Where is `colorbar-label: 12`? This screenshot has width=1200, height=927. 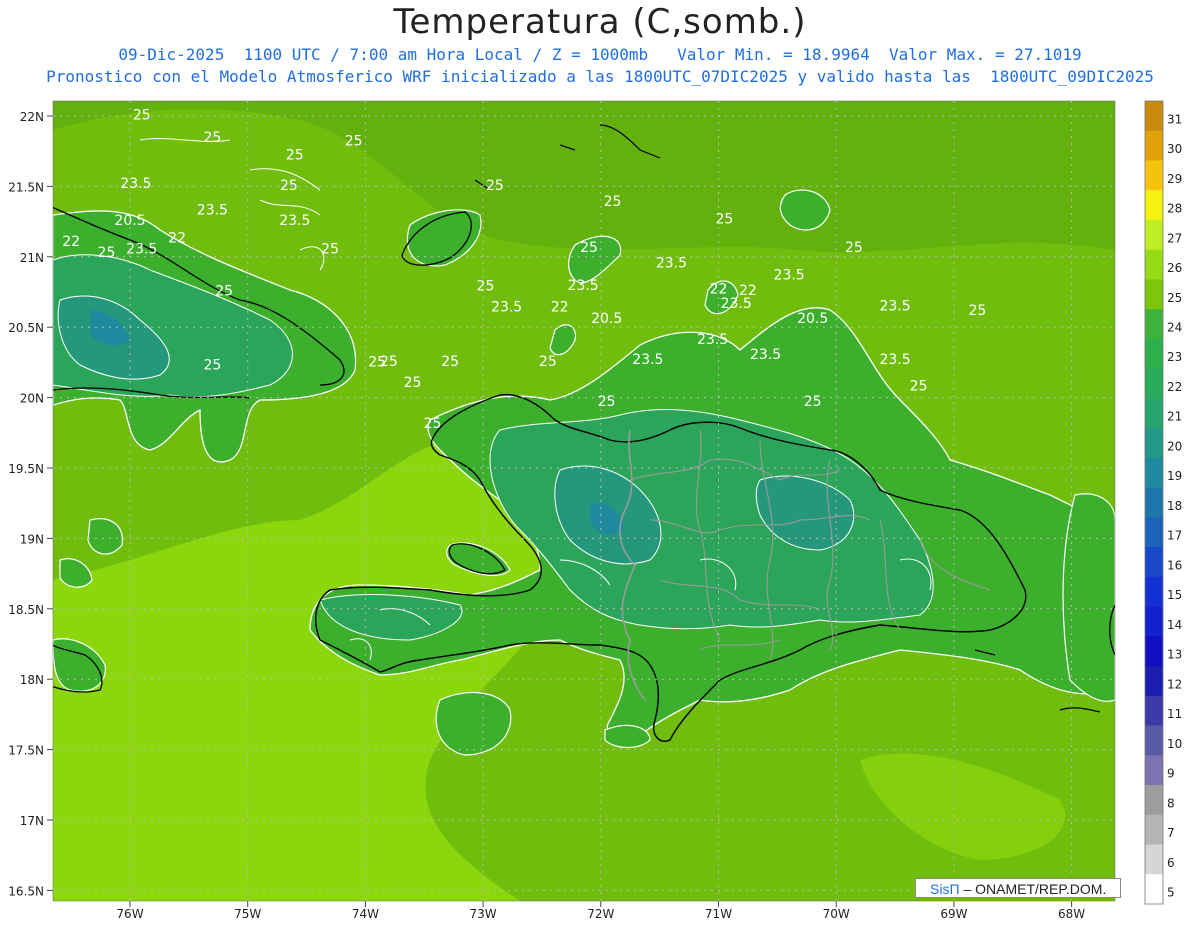
colorbar-label: 12 is located at coordinates (1174, 684).